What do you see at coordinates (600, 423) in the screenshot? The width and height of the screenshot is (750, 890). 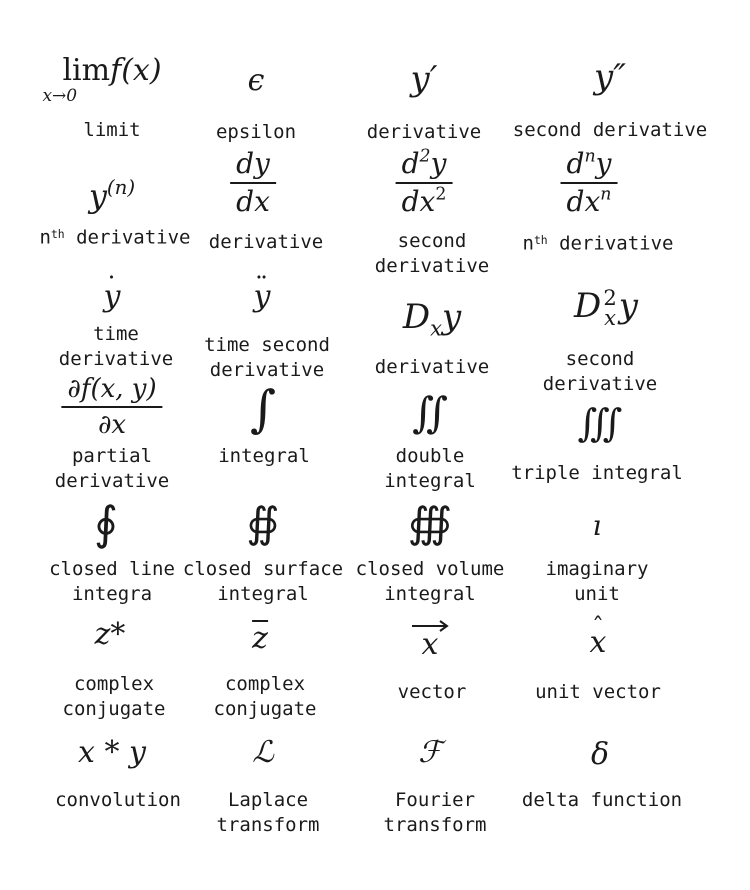 I see `triple-integral-symbol: ∭` at bounding box center [600, 423].